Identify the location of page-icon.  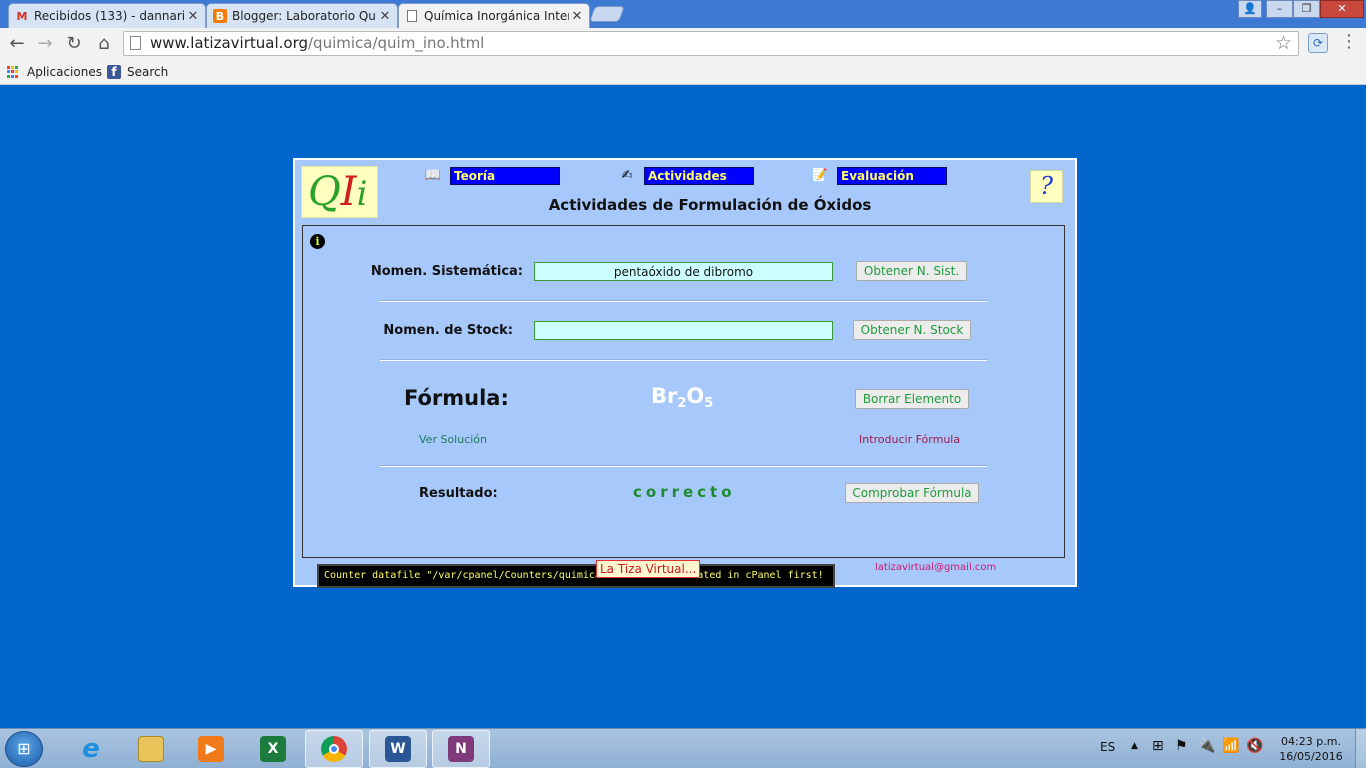
(412, 16).